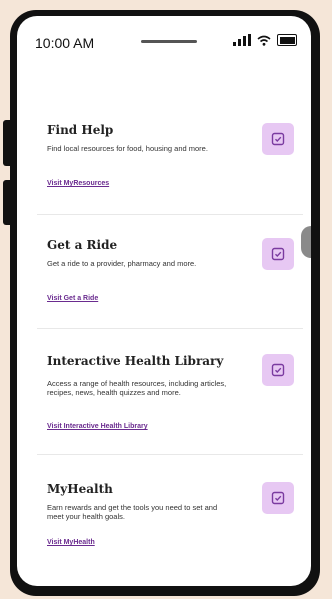  What do you see at coordinates (97, 426) in the screenshot?
I see `visit-interactive-health-library-link: Visit Interactive Health Library` at bounding box center [97, 426].